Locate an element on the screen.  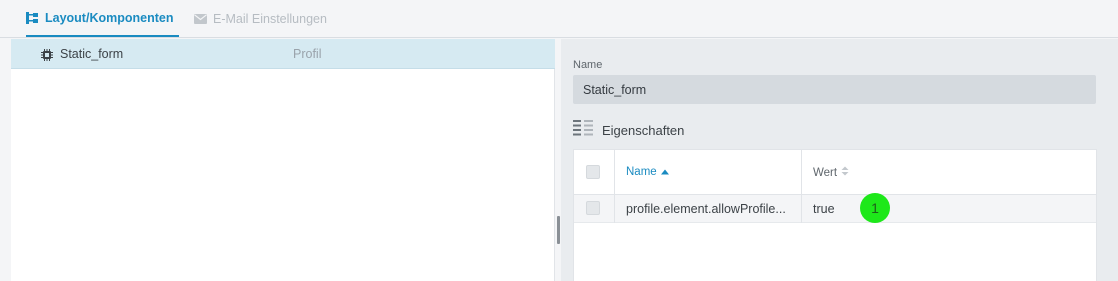
name-field is located at coordinates (834, 89).